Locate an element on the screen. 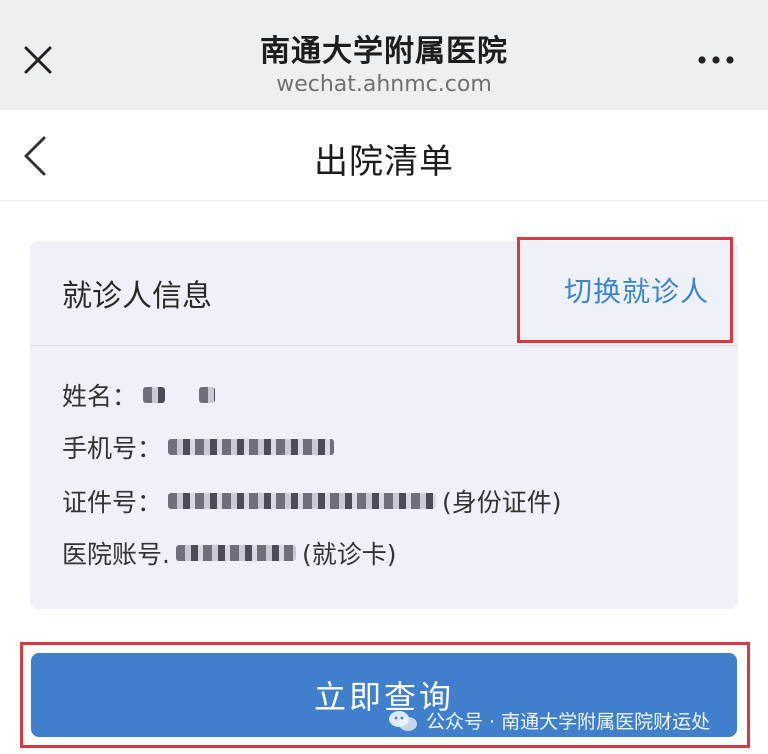 This screenshot has width=768, height=754. wechat-icon is located at coordinates (403, 720).